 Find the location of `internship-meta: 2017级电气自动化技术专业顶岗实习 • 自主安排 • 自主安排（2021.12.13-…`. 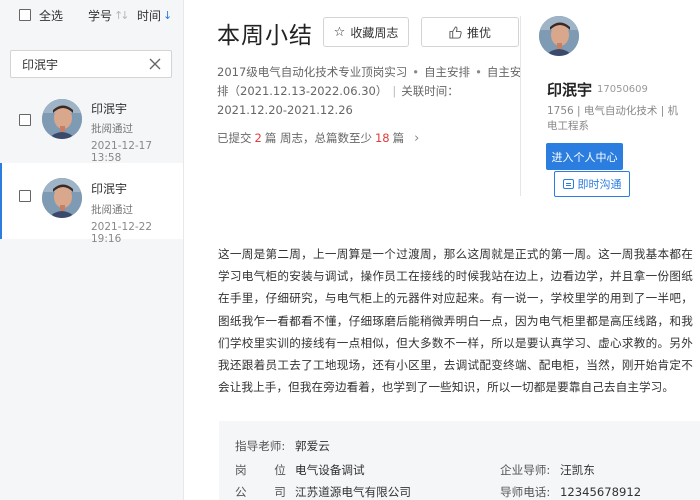

internship-meta: 2017级电气自动化技术专业顶岗实习 • 自主安排 • 自主安排（2021.12.13-… is located at coordinates (369, 91).